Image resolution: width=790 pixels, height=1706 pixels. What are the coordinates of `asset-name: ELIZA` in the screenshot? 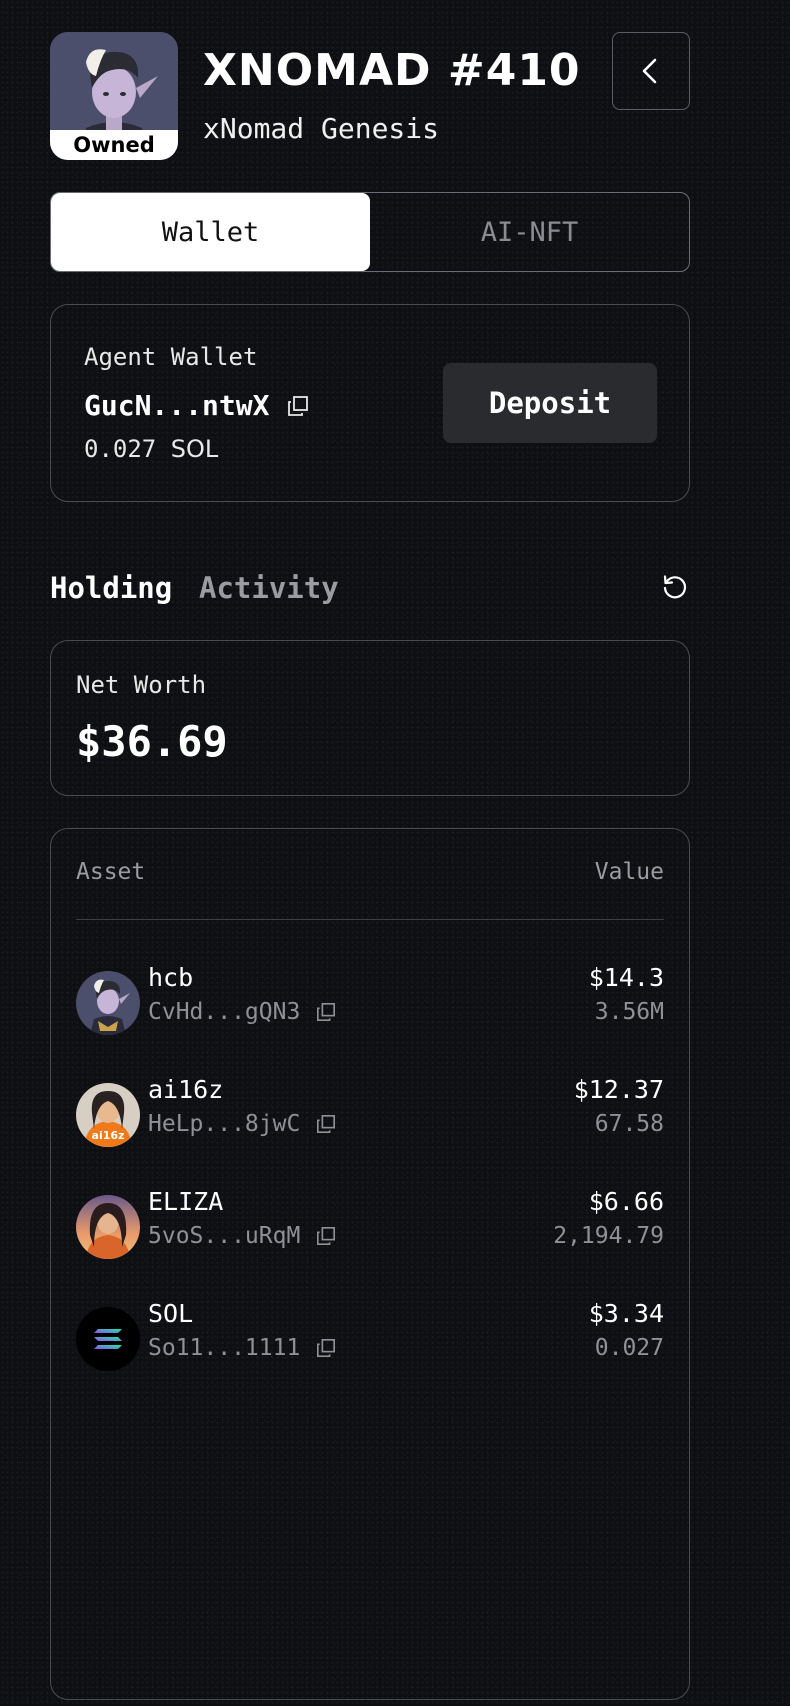 It's located at (186, 1201).